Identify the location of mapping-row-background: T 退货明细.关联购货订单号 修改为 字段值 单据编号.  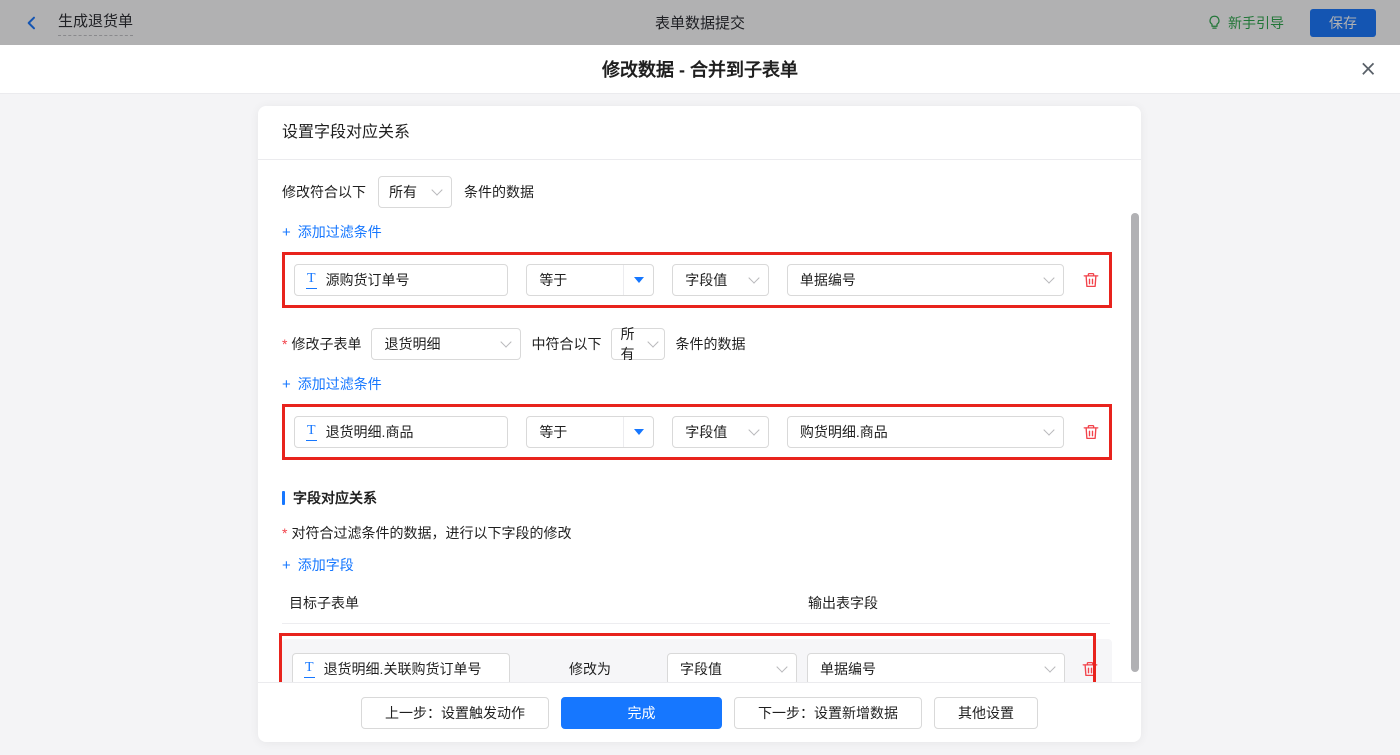
(697, 660).